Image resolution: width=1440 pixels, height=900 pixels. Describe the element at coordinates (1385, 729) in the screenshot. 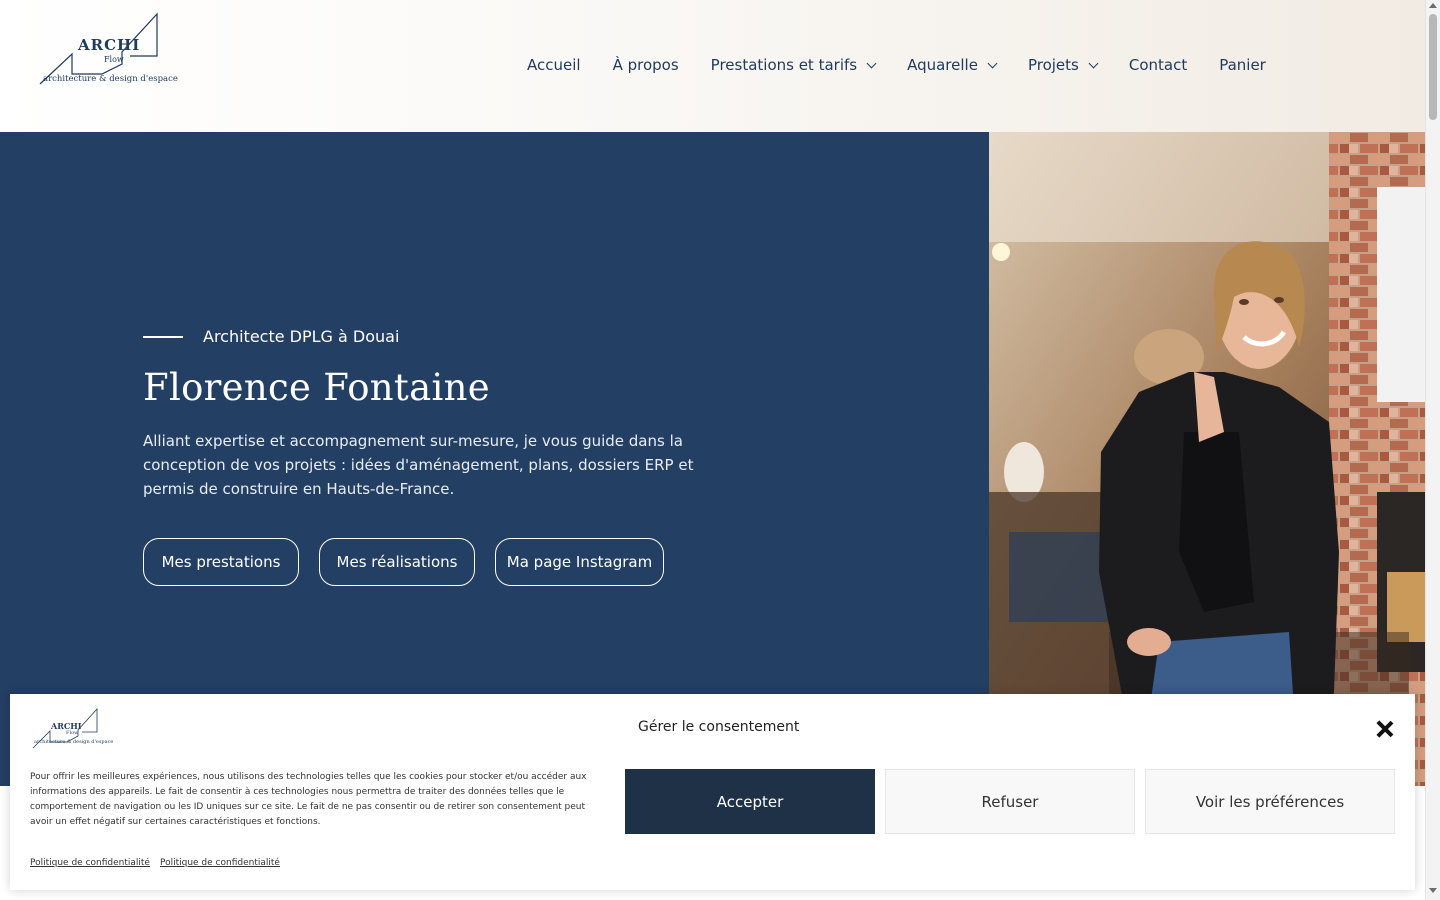

I see `close-icon` at that location.